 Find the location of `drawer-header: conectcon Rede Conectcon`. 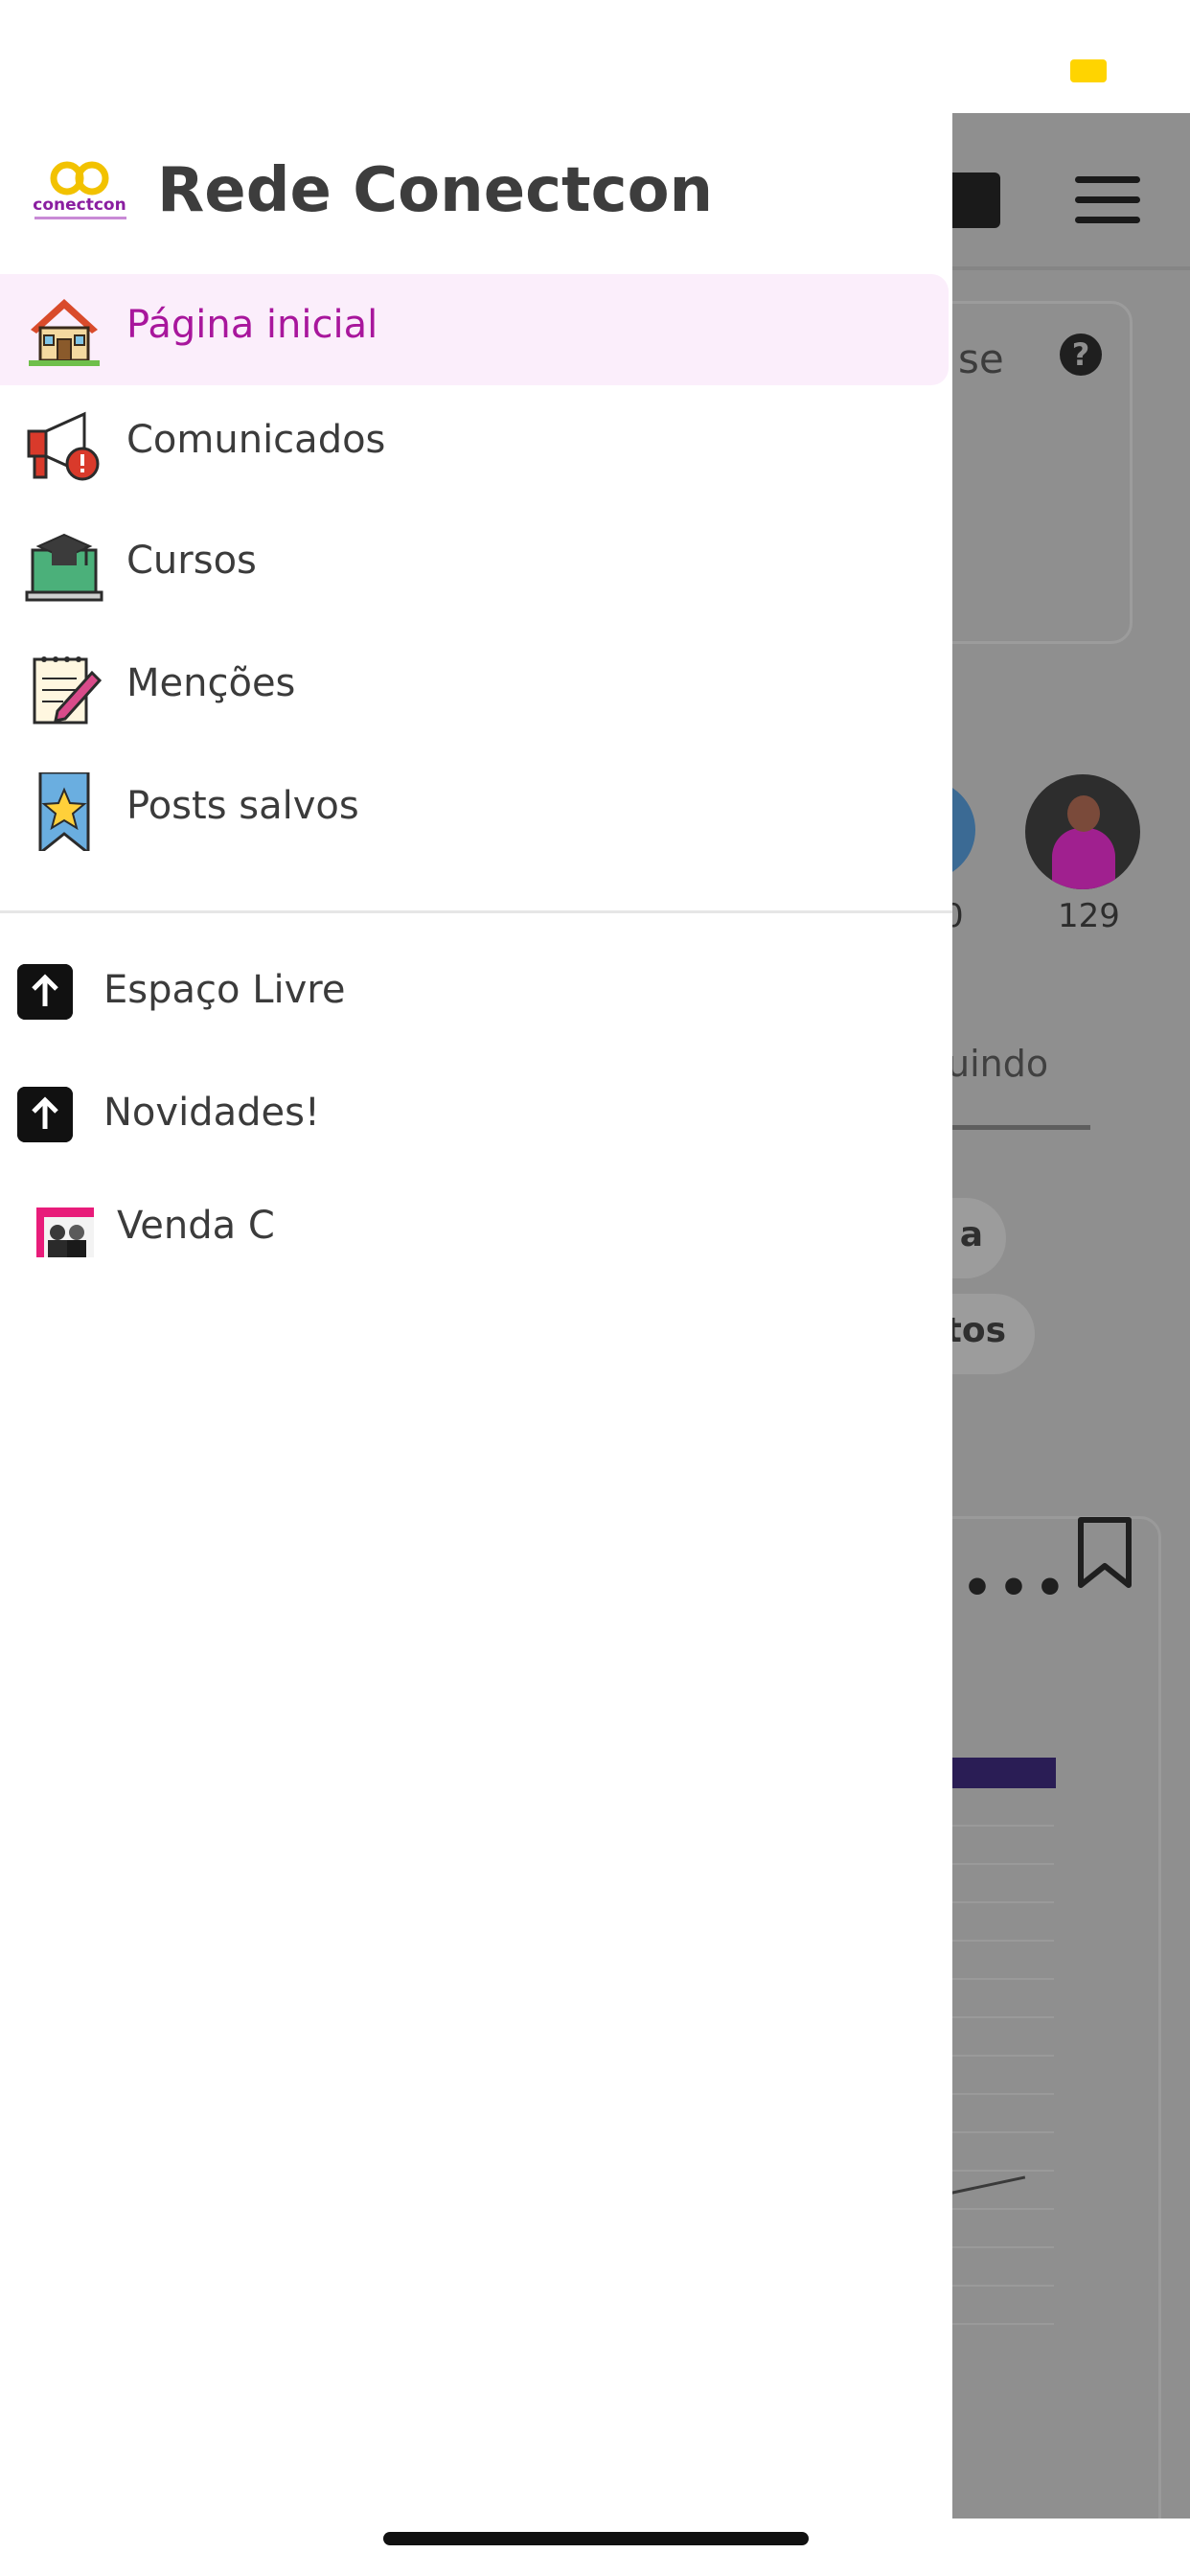

drawer-header: conectcon Rede Conectcon is located at coordinates (476, 189).